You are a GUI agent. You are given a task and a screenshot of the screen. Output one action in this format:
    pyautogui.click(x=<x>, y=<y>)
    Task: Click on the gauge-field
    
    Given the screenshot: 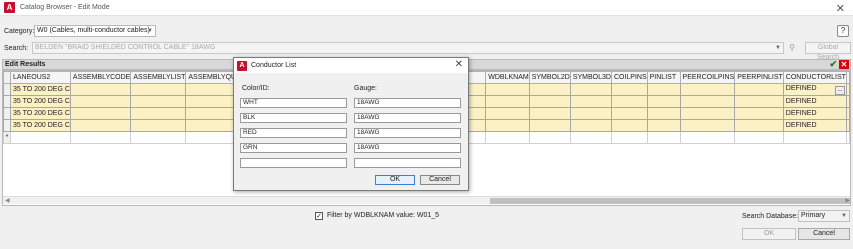 What is the action you would take?
    pyautogui.click(x=407, y=163)
    